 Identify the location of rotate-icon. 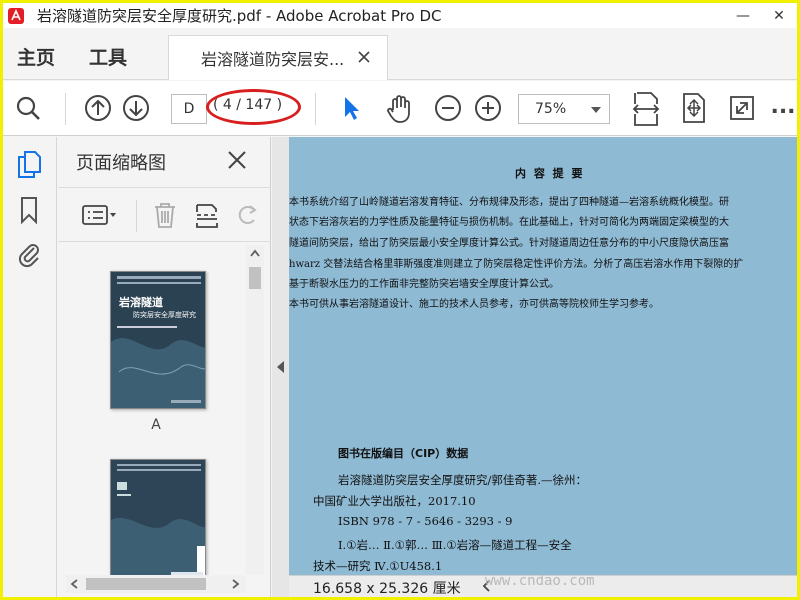
(247, 214).